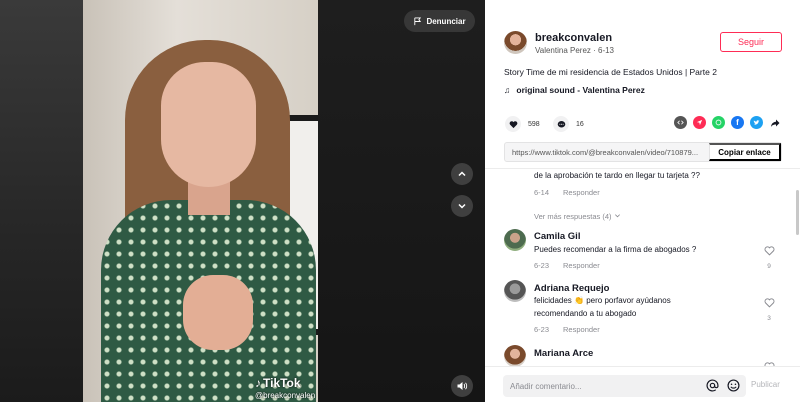 This screenshot has height=402, width=800. Describe the element at coordinates (756, 122) in the screenshot. I see `twitter-icon` at that location.